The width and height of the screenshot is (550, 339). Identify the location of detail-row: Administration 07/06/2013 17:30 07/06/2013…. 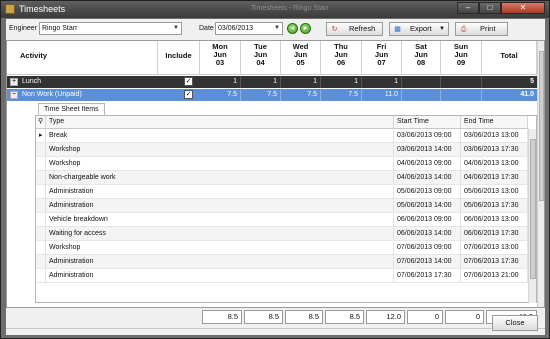
(286, 276).